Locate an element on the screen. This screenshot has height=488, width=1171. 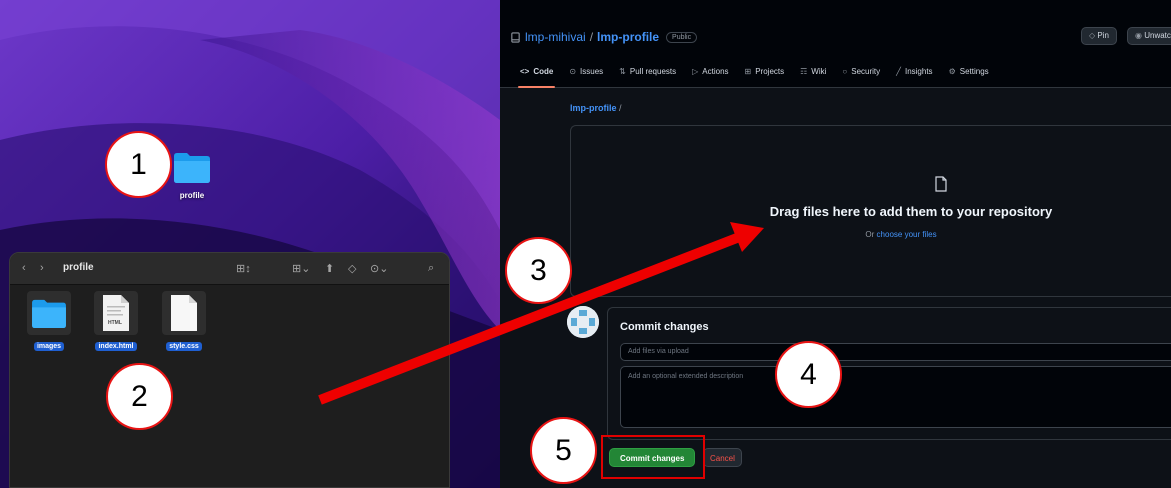
css-file-icon is located at coordinates (184, 313).